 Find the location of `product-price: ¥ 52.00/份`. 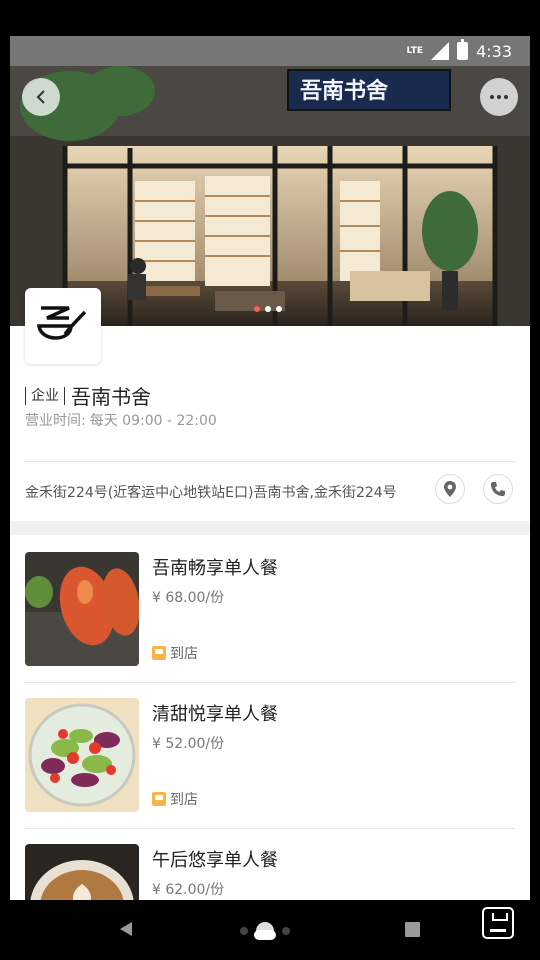

product-price: ¥ 52.00/份 is located at coordinates (188, 744).